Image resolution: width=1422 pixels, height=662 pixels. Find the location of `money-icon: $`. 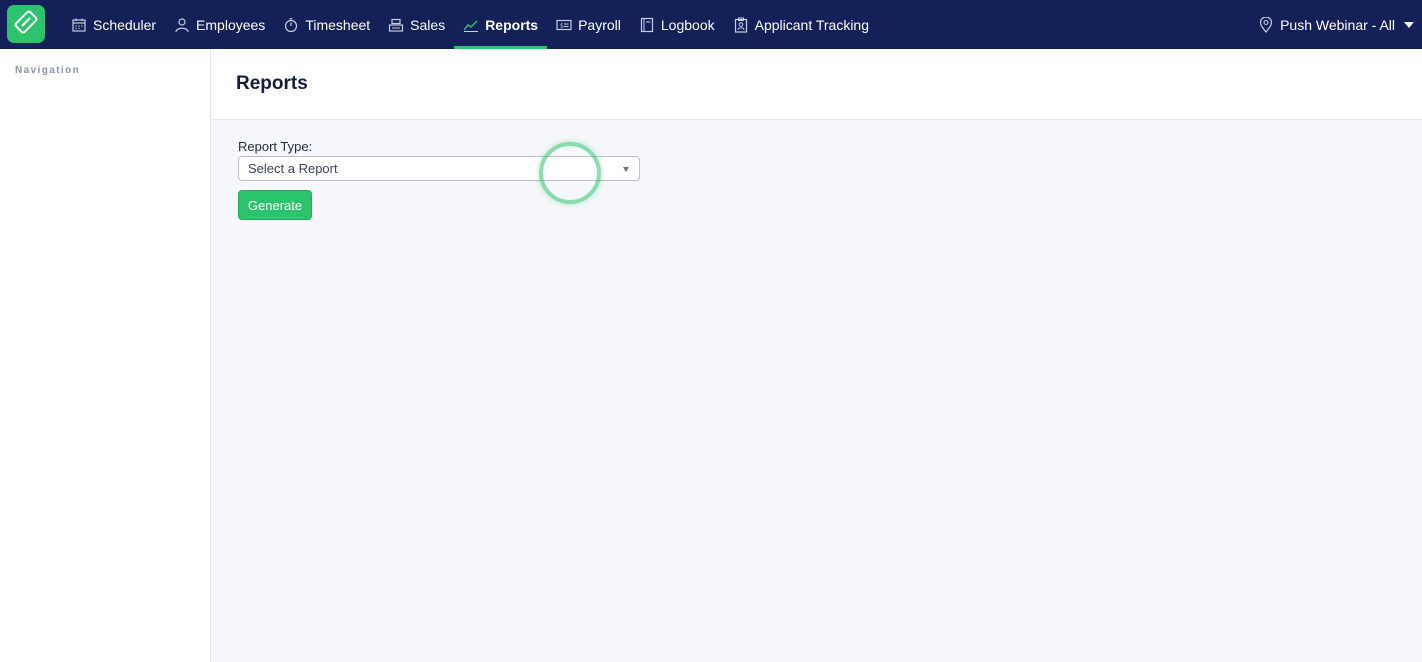

money-icon: $ is located at coordinates (564, 25).